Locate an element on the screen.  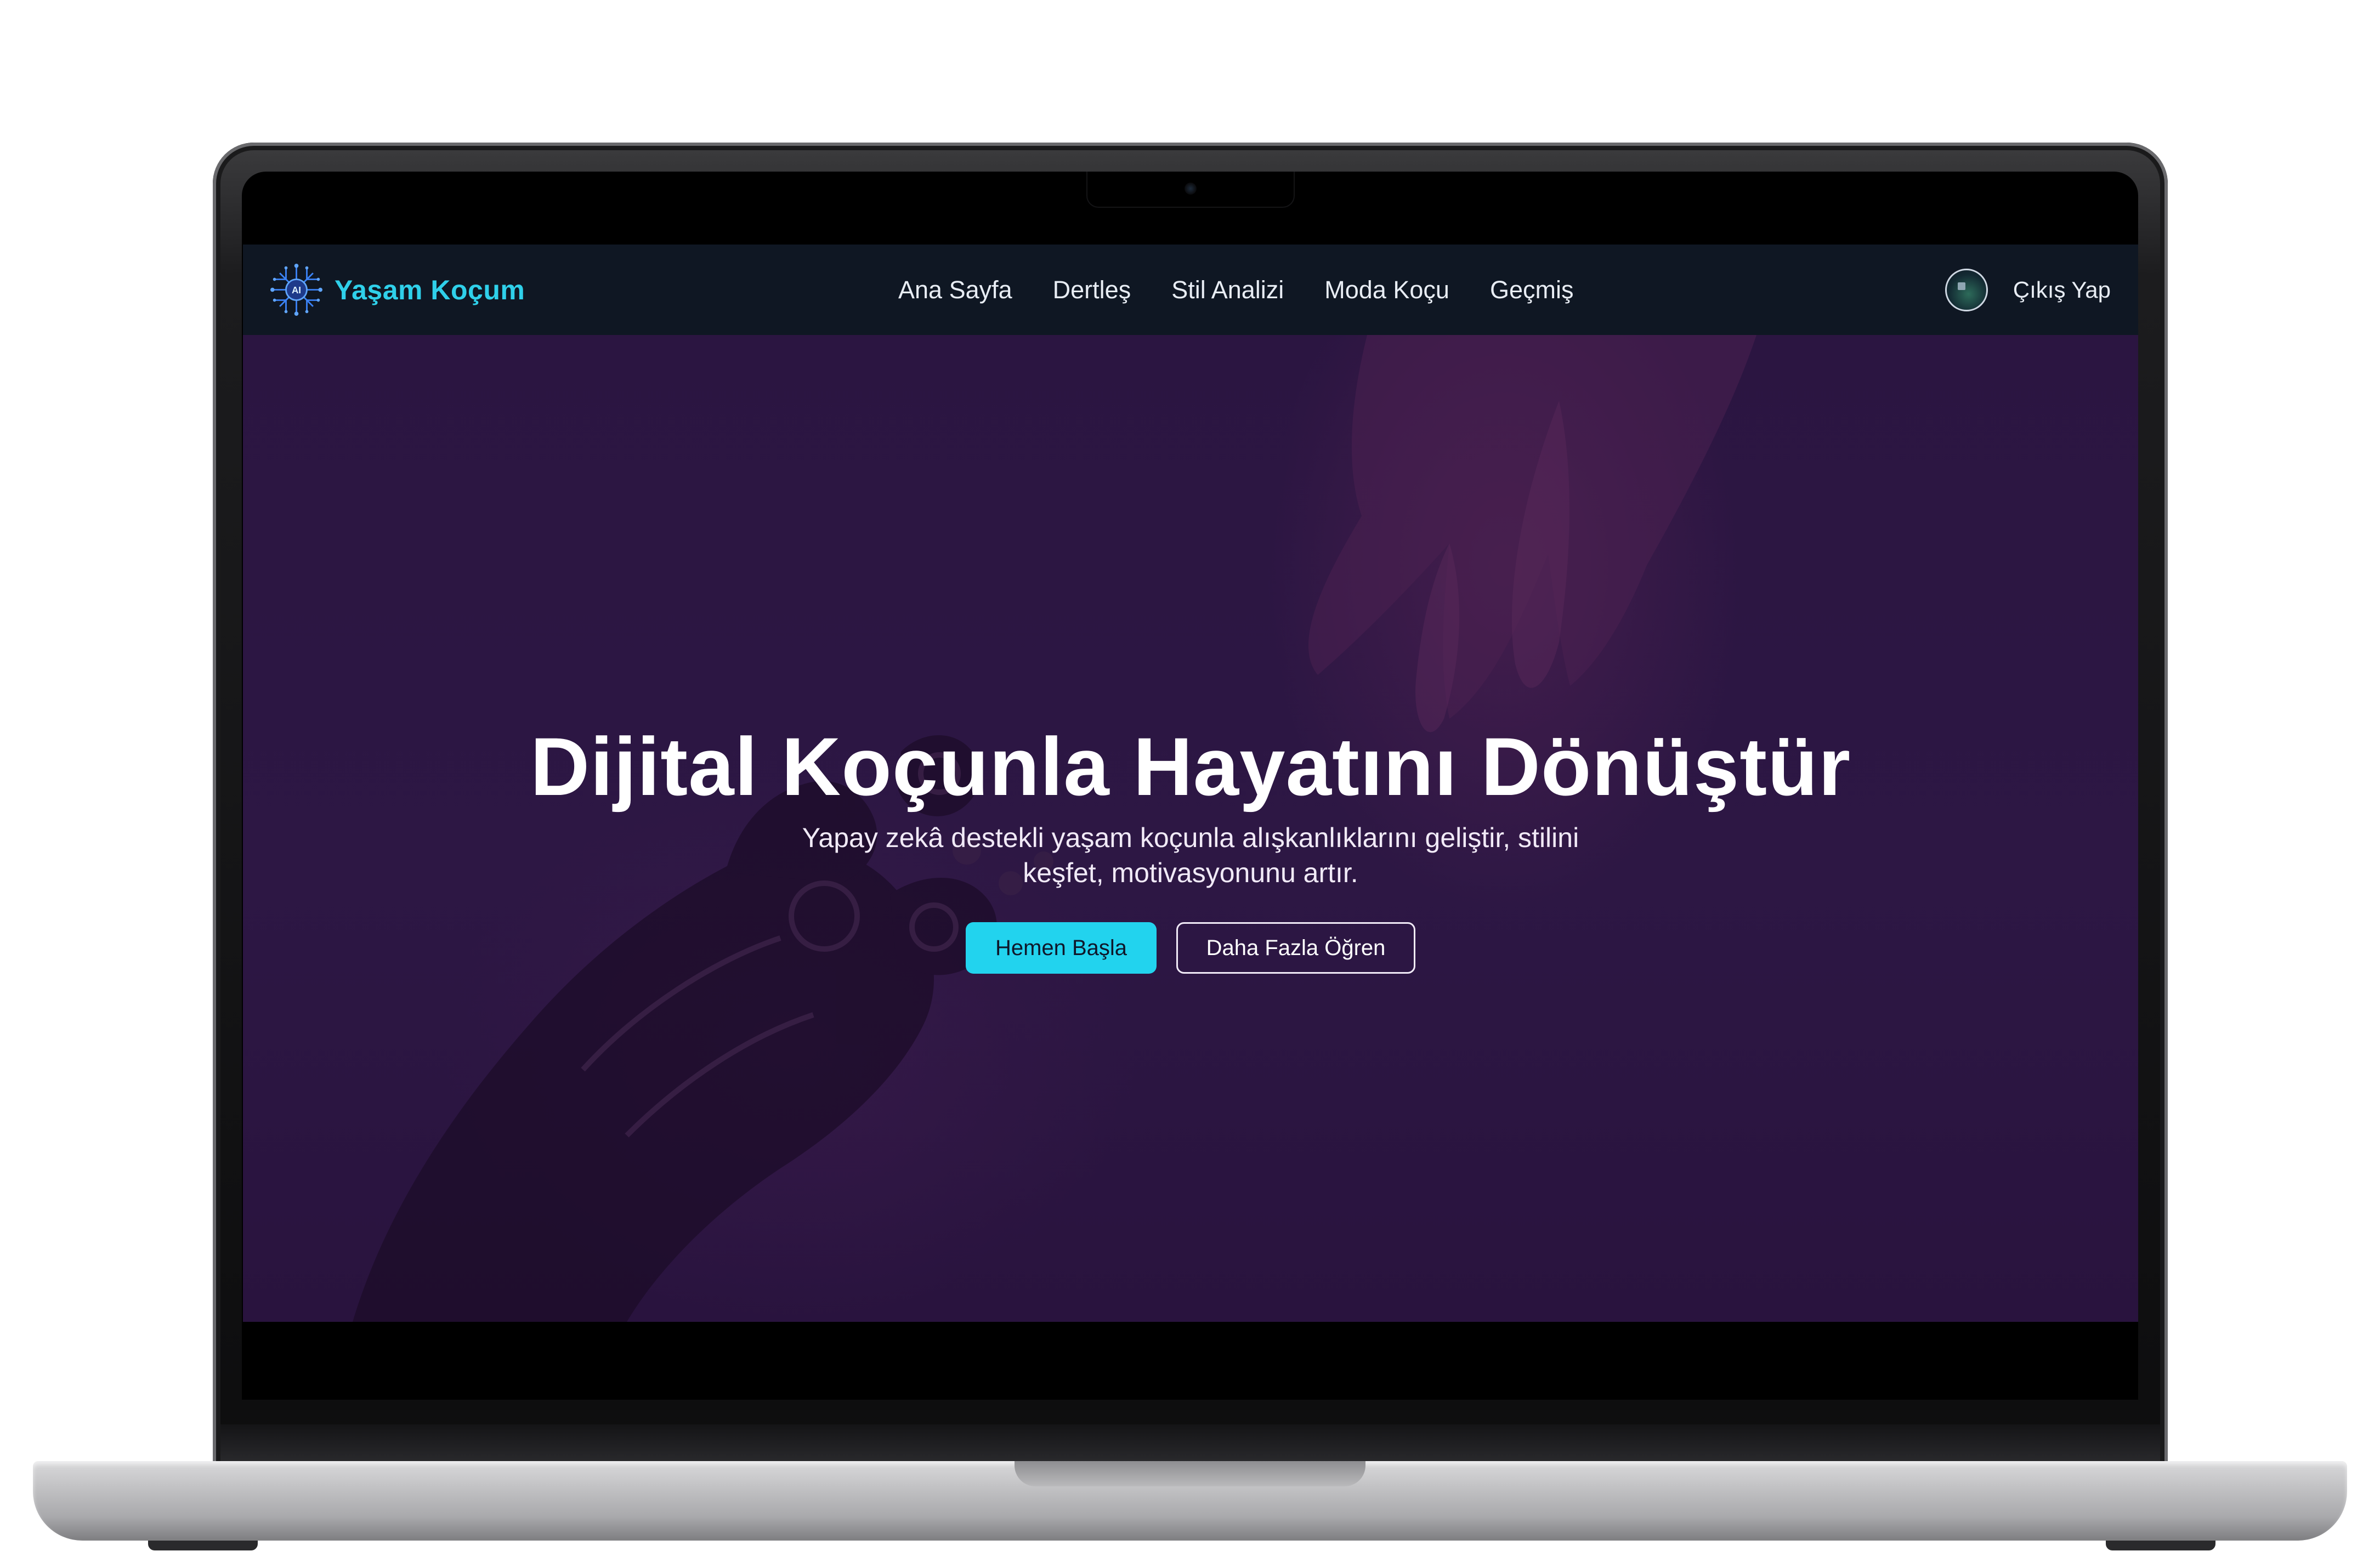
hero-title: Dijital Koçunla Hayatını Dönüştür is located at coordinates (1190, 766).